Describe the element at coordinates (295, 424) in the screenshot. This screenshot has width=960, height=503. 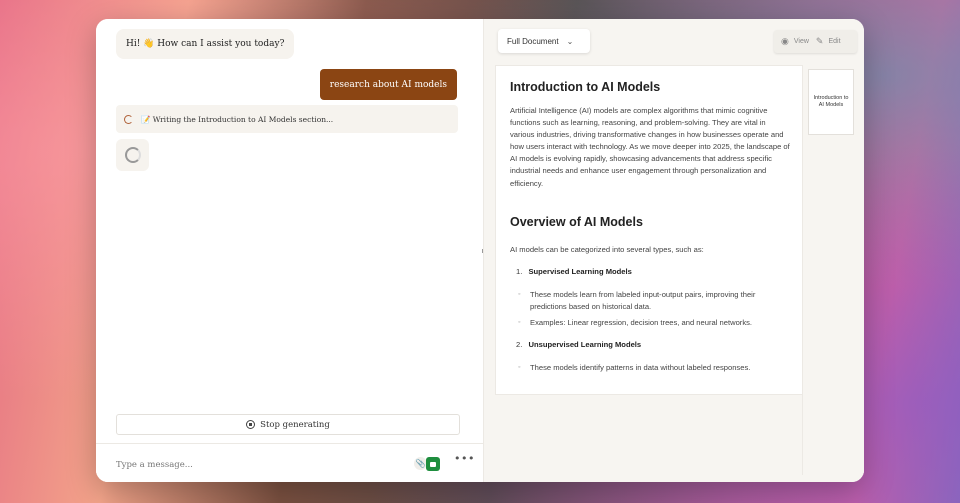
I see `stop-generating-label: Stop generating` at that location.